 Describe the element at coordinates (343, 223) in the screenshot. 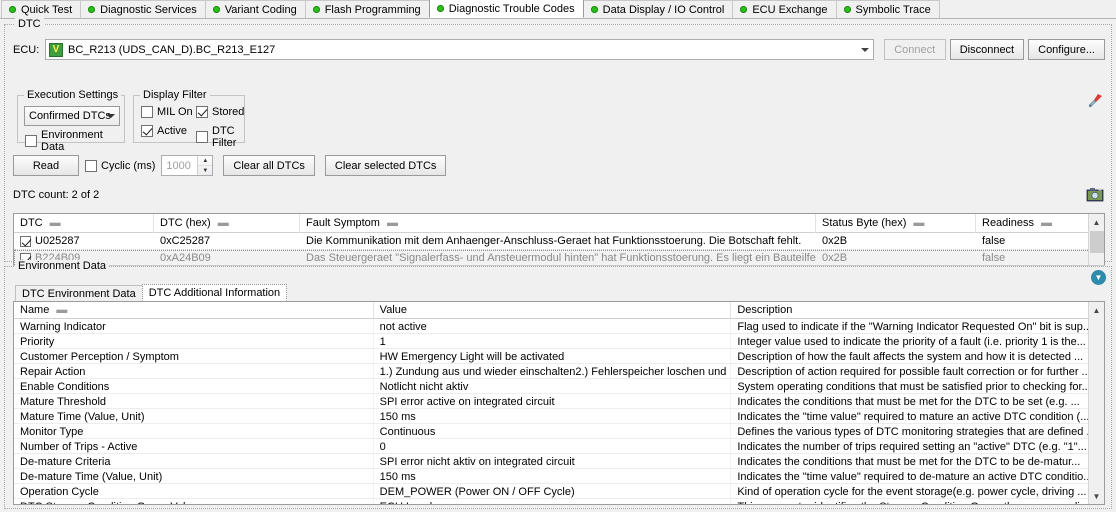

I see `column-header-label: Fault Symptom` at that location.